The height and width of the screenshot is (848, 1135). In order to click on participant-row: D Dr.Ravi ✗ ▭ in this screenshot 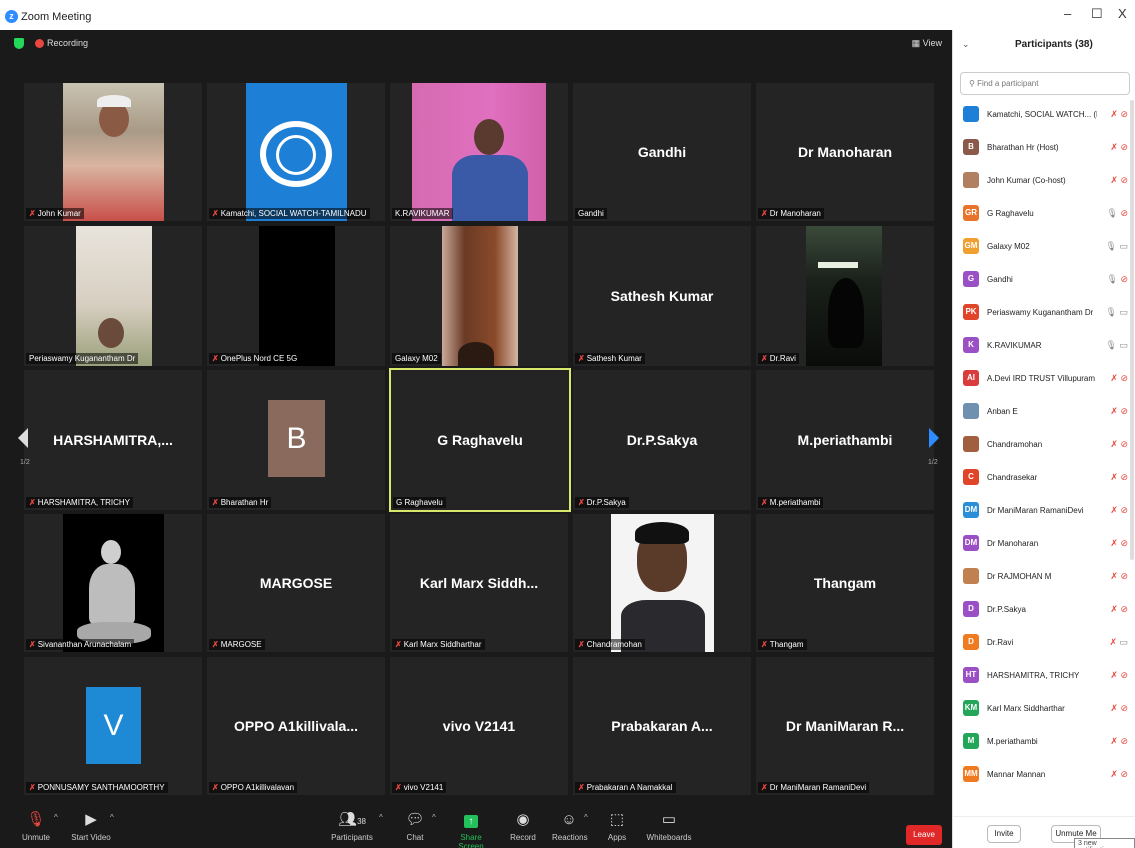, I will do `click(1044, 644)`.